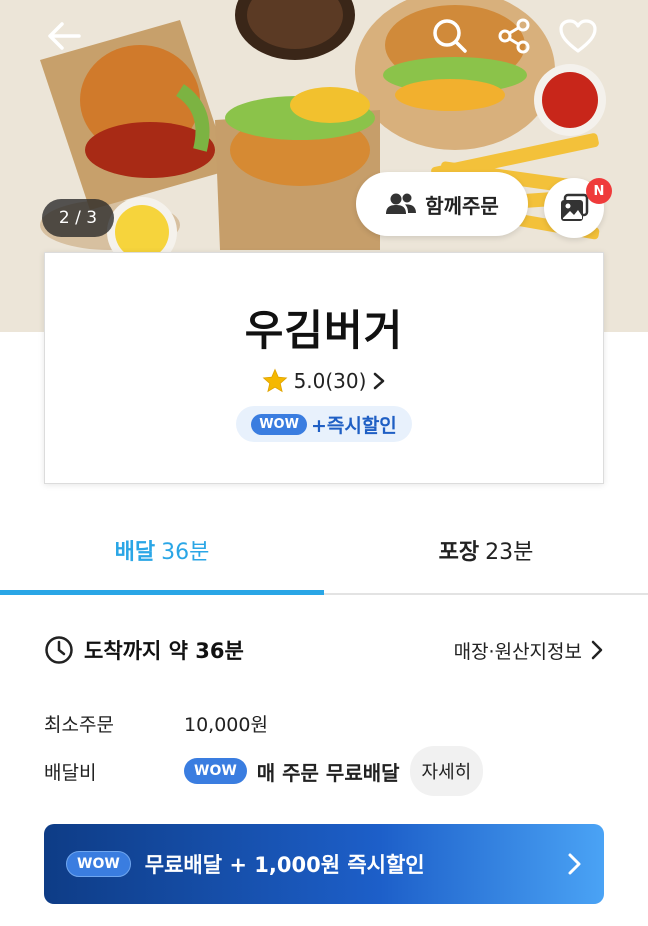 The width and height of the screenshot is (648, 926). I want to click on people-icon, so click(401, 203).